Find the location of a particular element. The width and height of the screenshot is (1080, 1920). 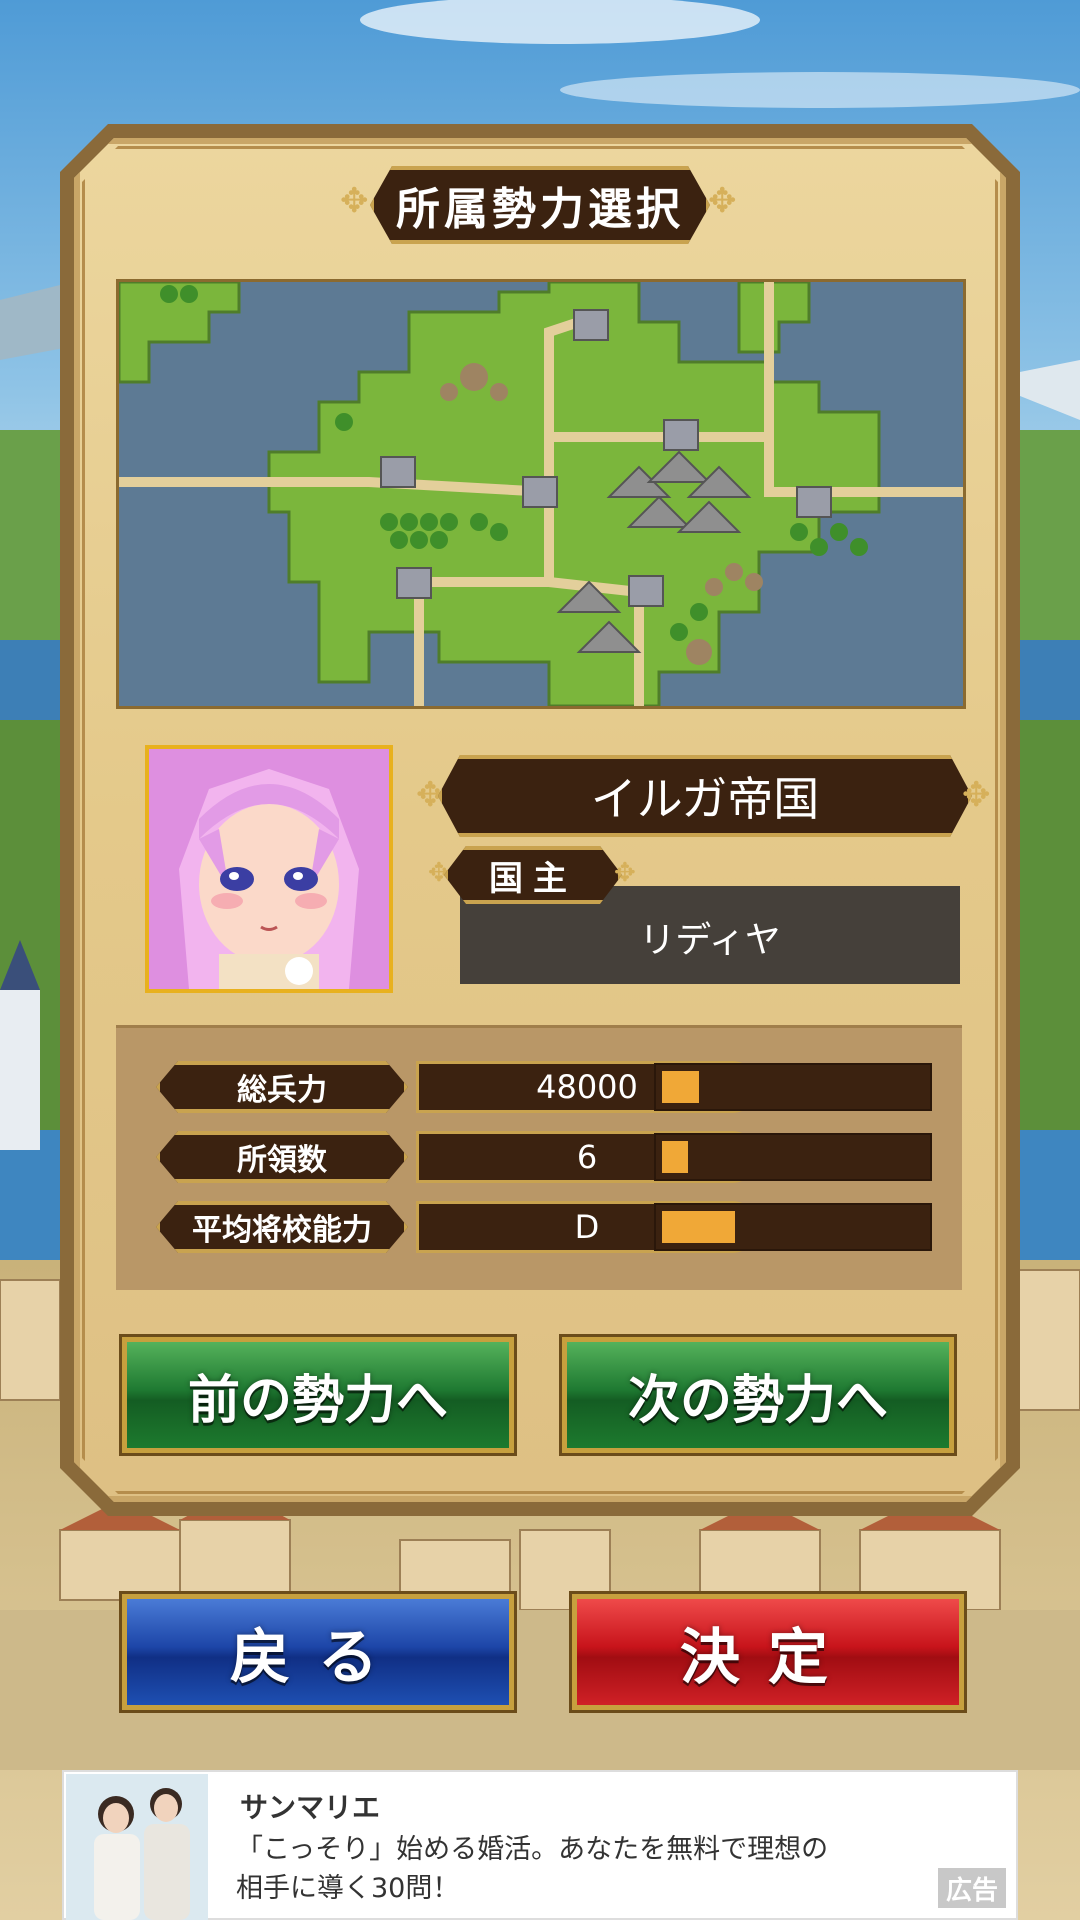

ruler-portrait-image is located at coordinates (269, 869).